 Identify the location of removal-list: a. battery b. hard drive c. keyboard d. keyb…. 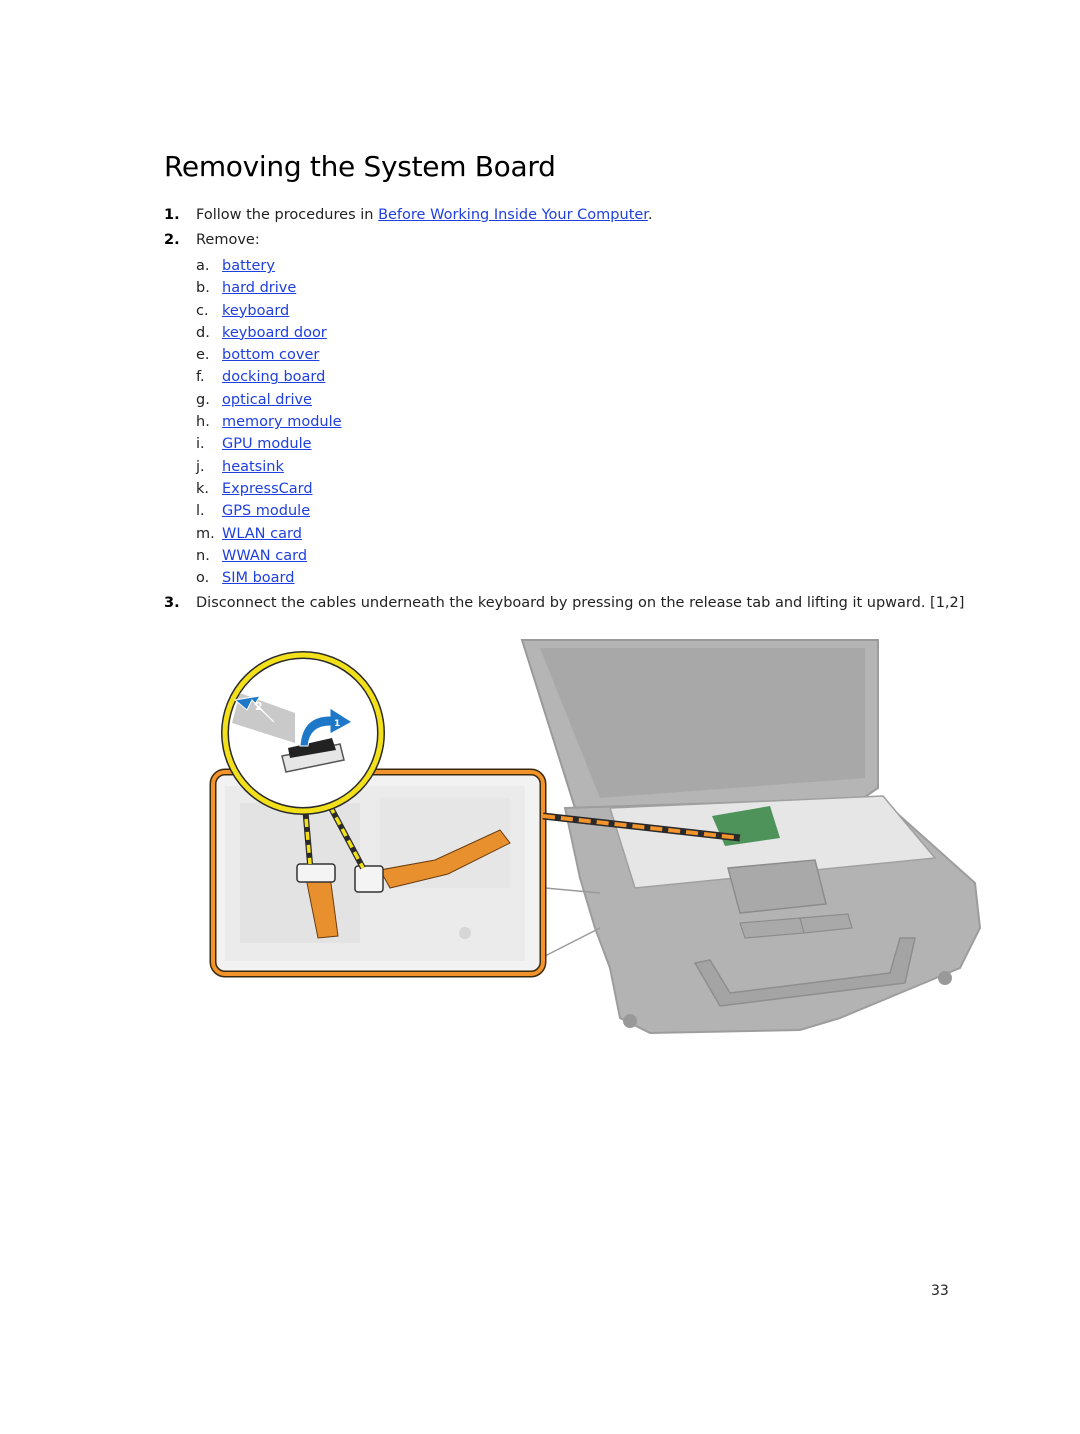
(269, 422).